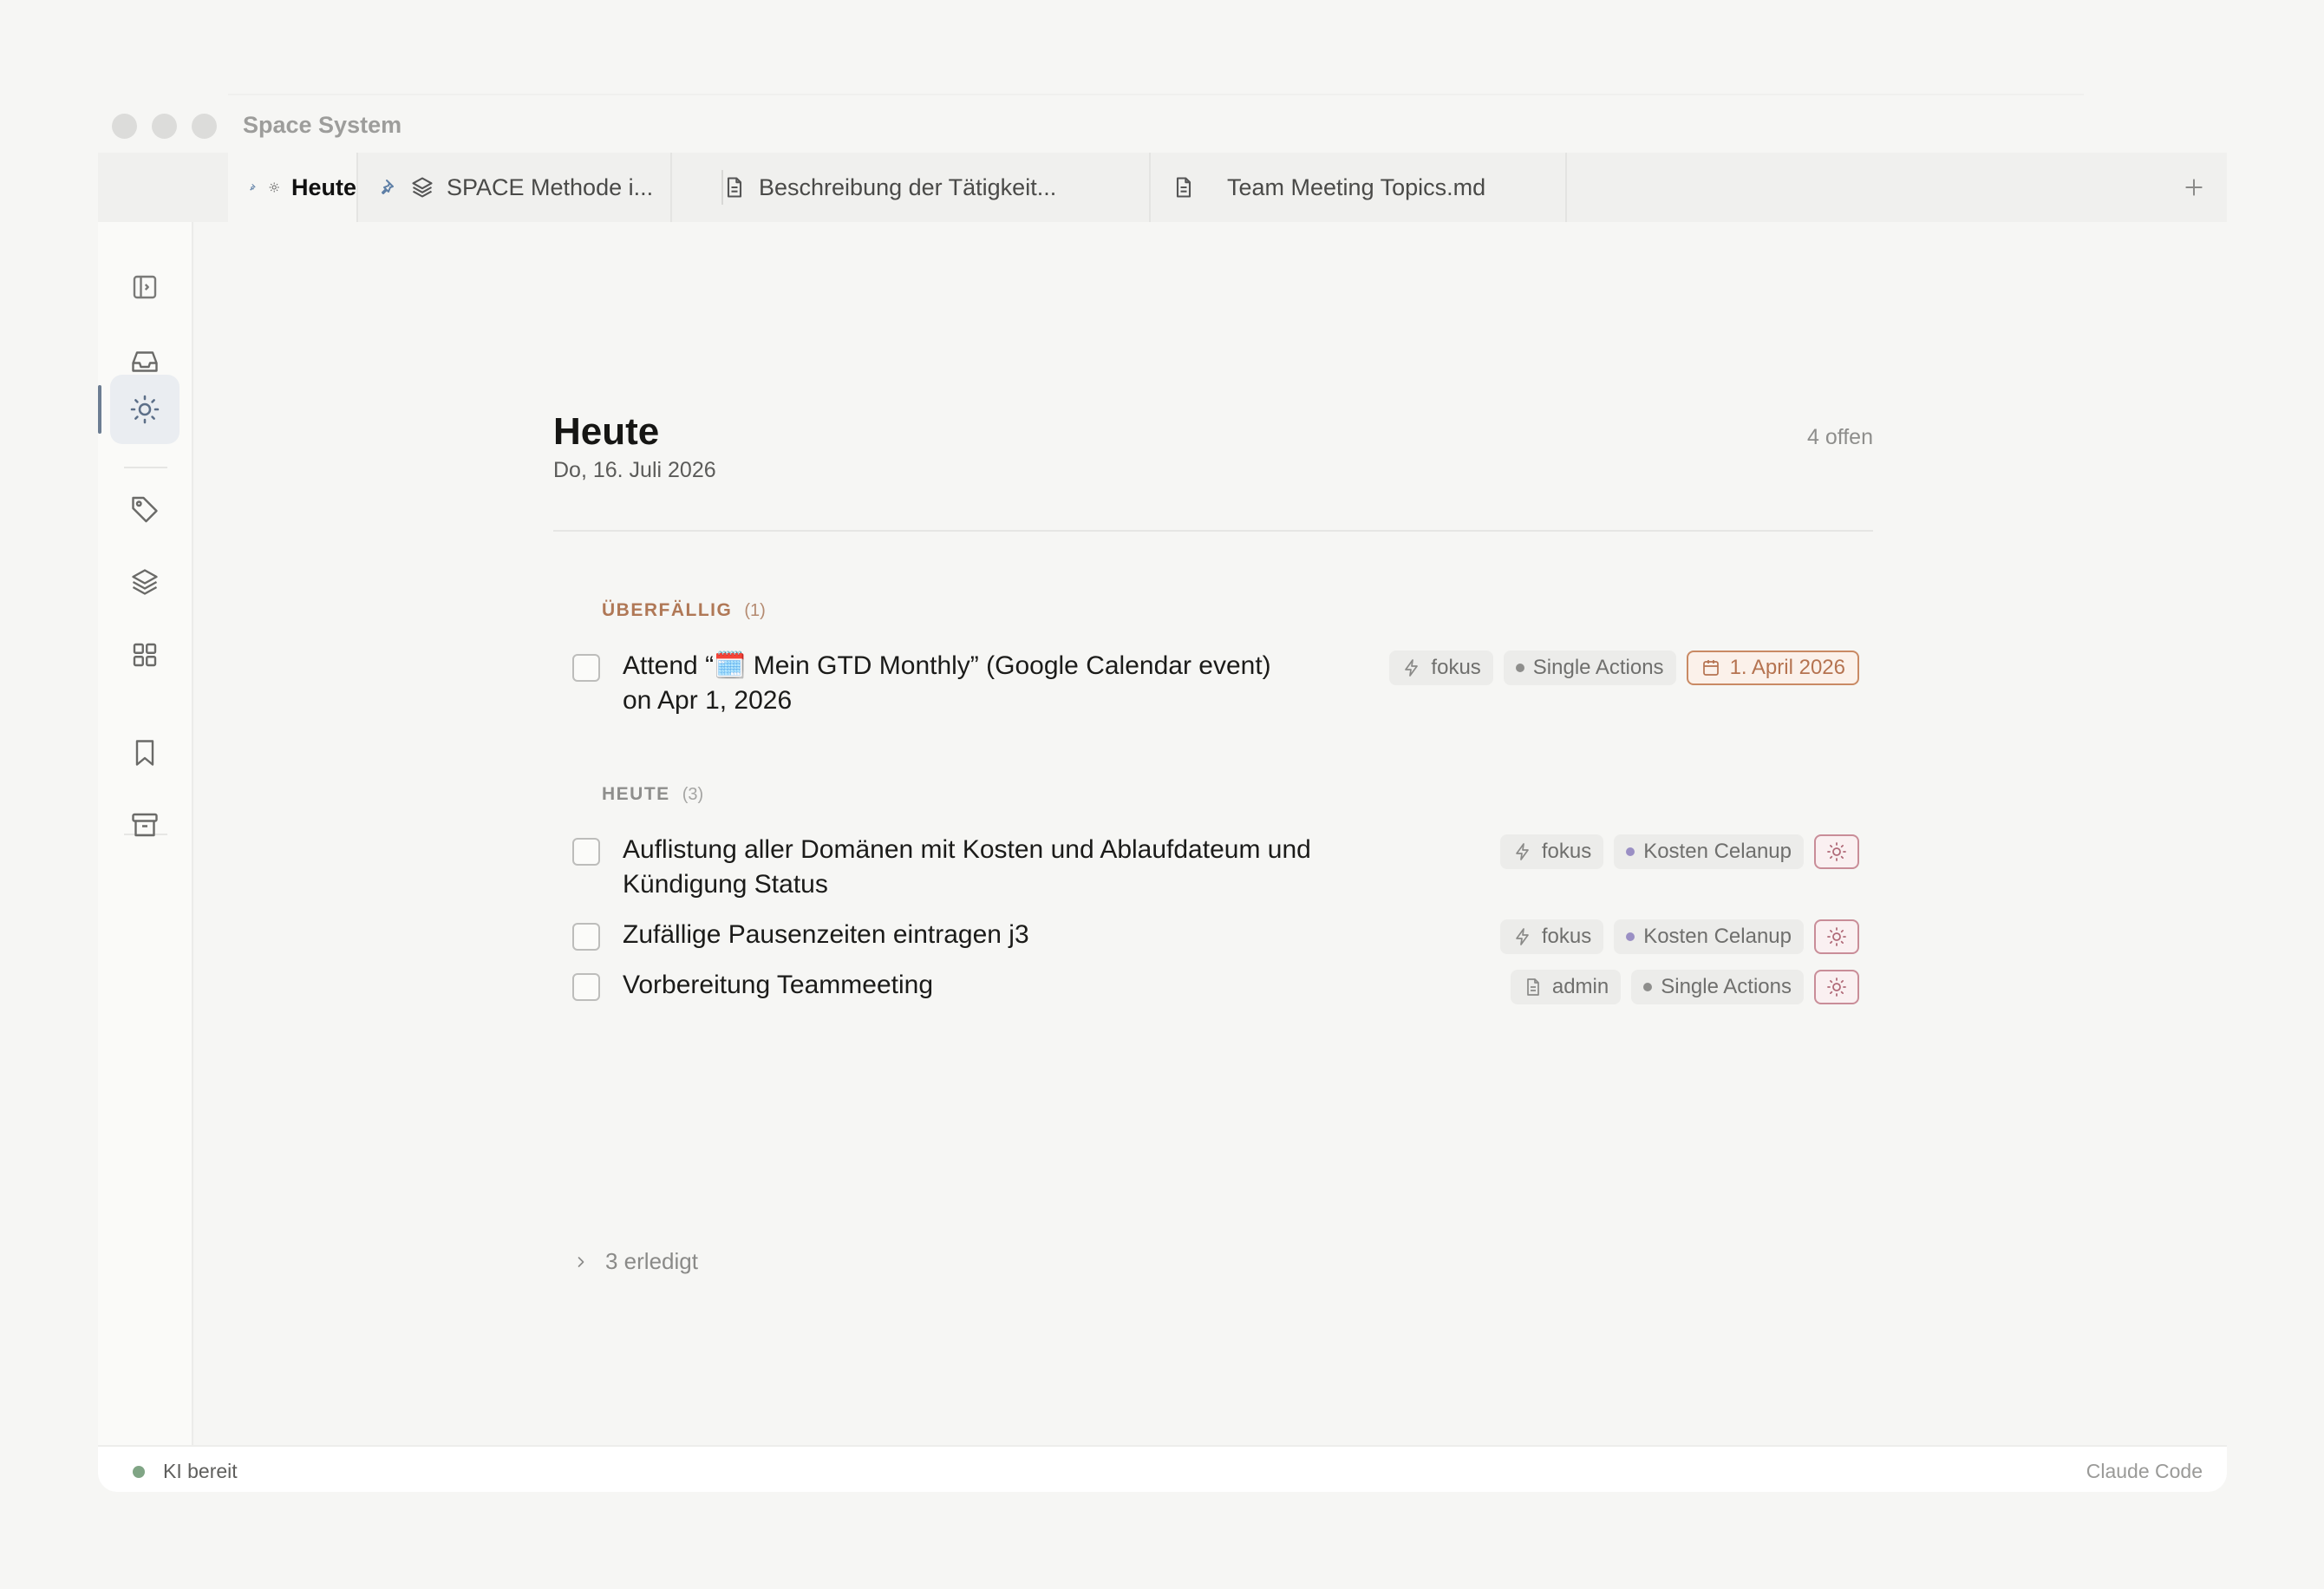 Image resolution: width=2324 pixels, height=1589 pixels. Describe the element at coordinates (667, 610) in the screenshot. I see `section-title: ÜBERFÄLLIG` at that location.